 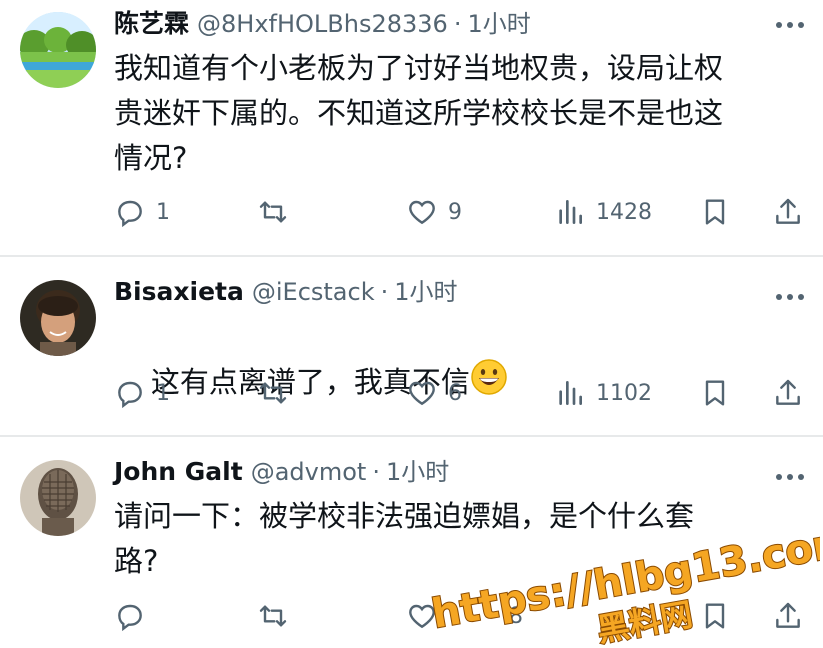 What do you see at coordinates (624, 212) in the screenshot?
I see `views-count: 1428` at bounding box center [624, 212].